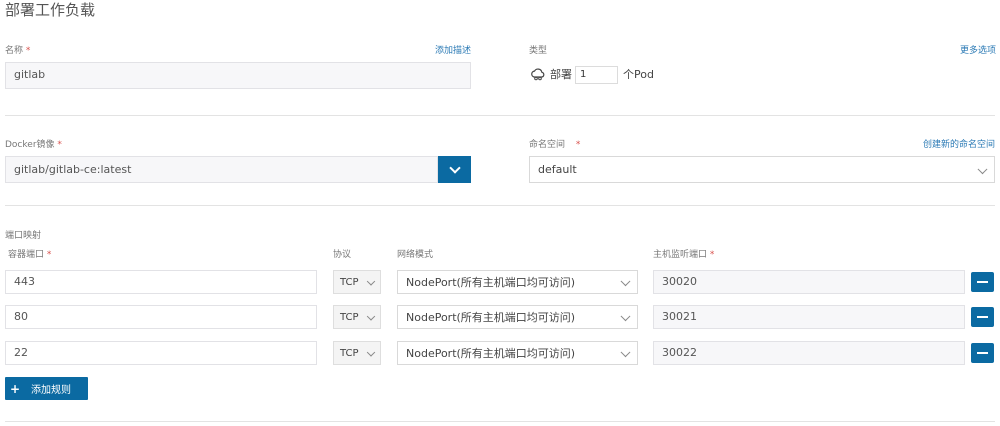 The width and height of the screenshot is (1000, 426). Describe the element at coordinates (561, 74) in the screenshot. I see `deploy-label: 部署` at that location.